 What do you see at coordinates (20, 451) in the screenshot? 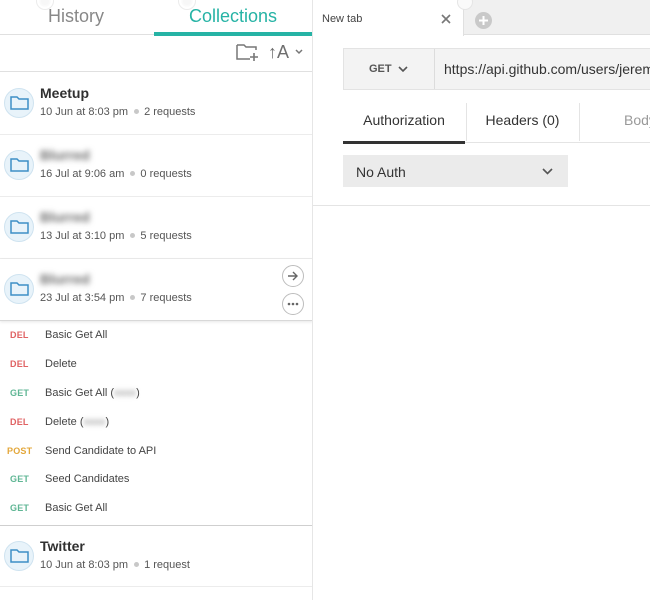
I see `method-badge: POST` at bounding box center [20, 451].